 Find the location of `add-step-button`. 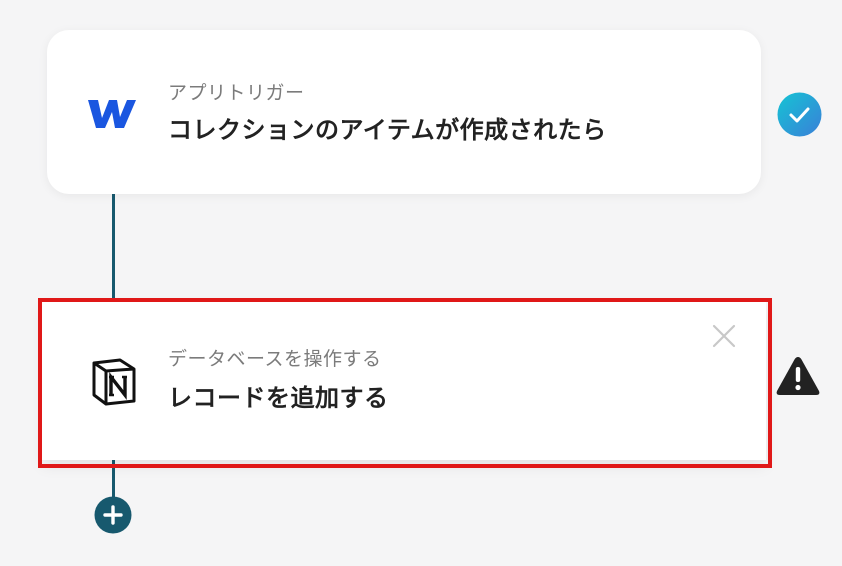

add-step-button is located at coordinates (113, 515).